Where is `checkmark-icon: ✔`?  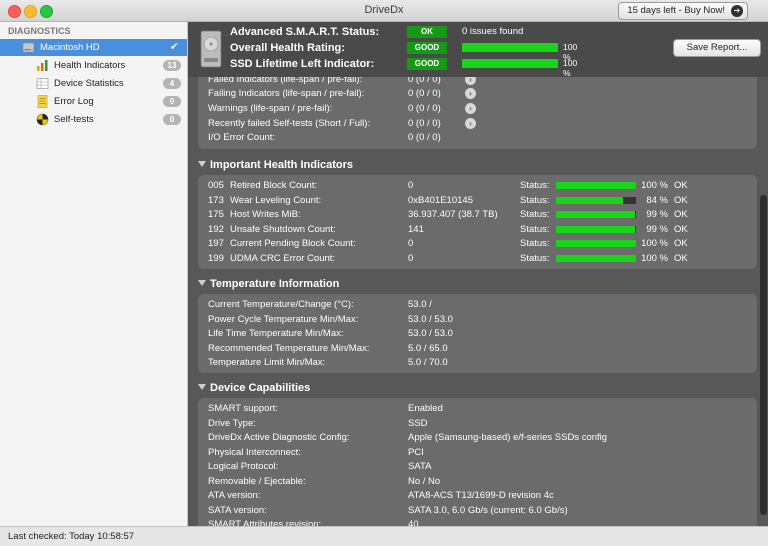
checkmark-icon: ✔ is located at coordinates (174, 47).